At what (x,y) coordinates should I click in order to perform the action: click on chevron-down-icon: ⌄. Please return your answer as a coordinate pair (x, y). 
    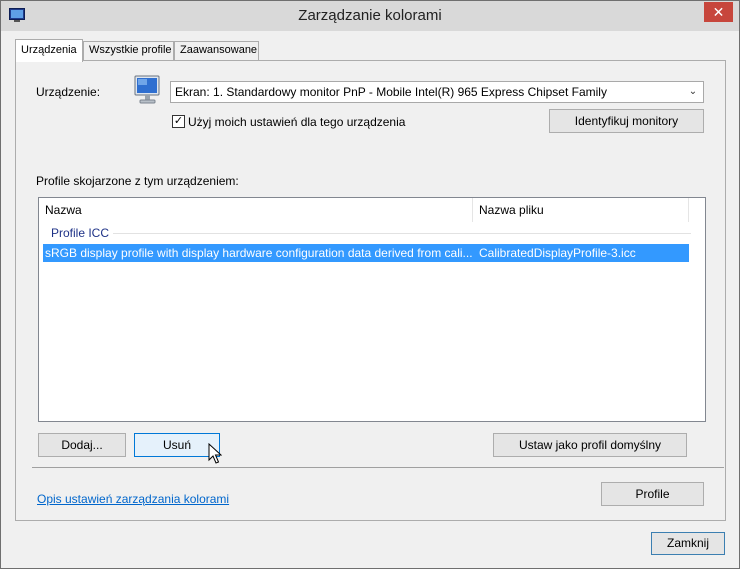
    Looking at the image, I should click on (693, 91).